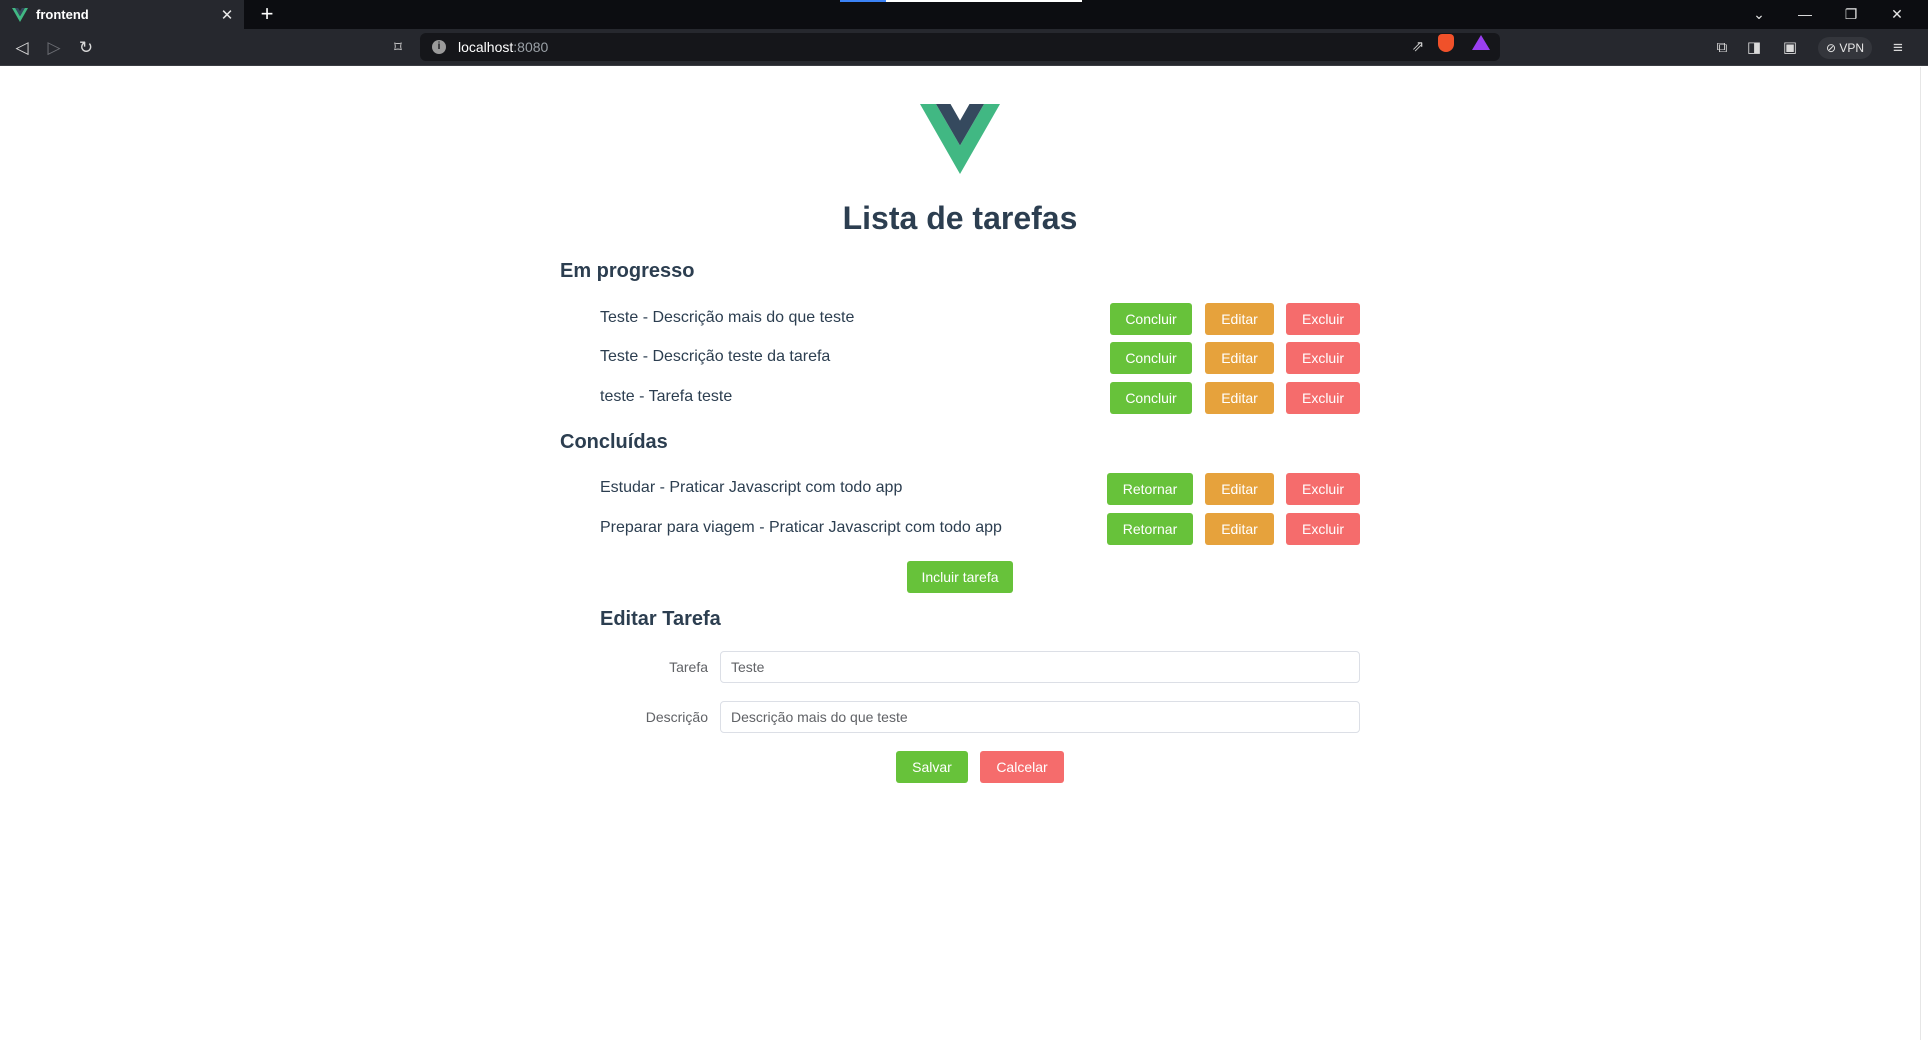 This screenshot has height=1040, width=1928. Describe the element at coordinates (960, 47) in the screenshot. I see `address-bar: i localhost:8080 ⇗` at that location.